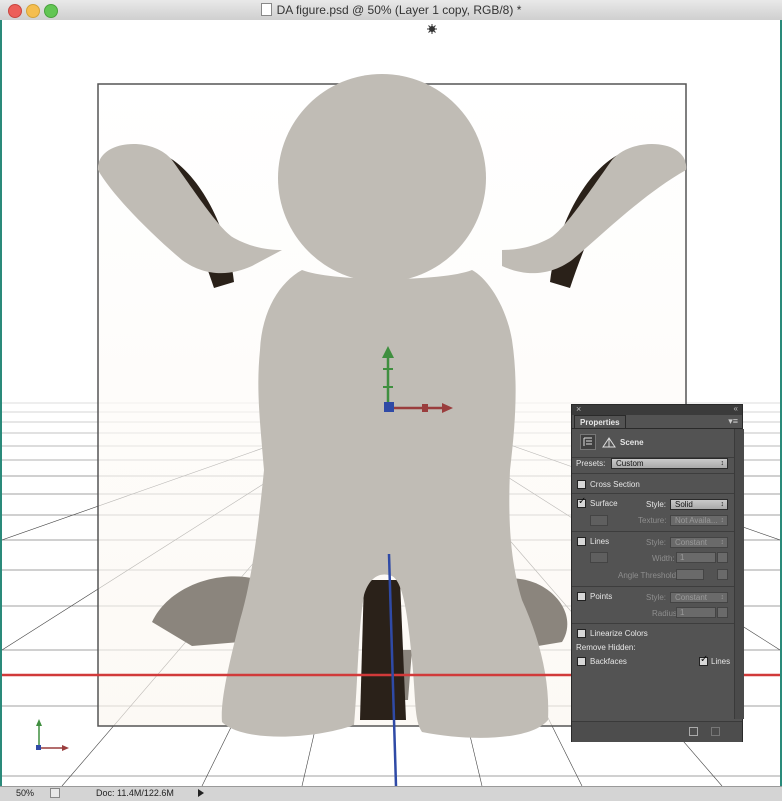  I want to click on angle-threshold-field, so click(690, 574).